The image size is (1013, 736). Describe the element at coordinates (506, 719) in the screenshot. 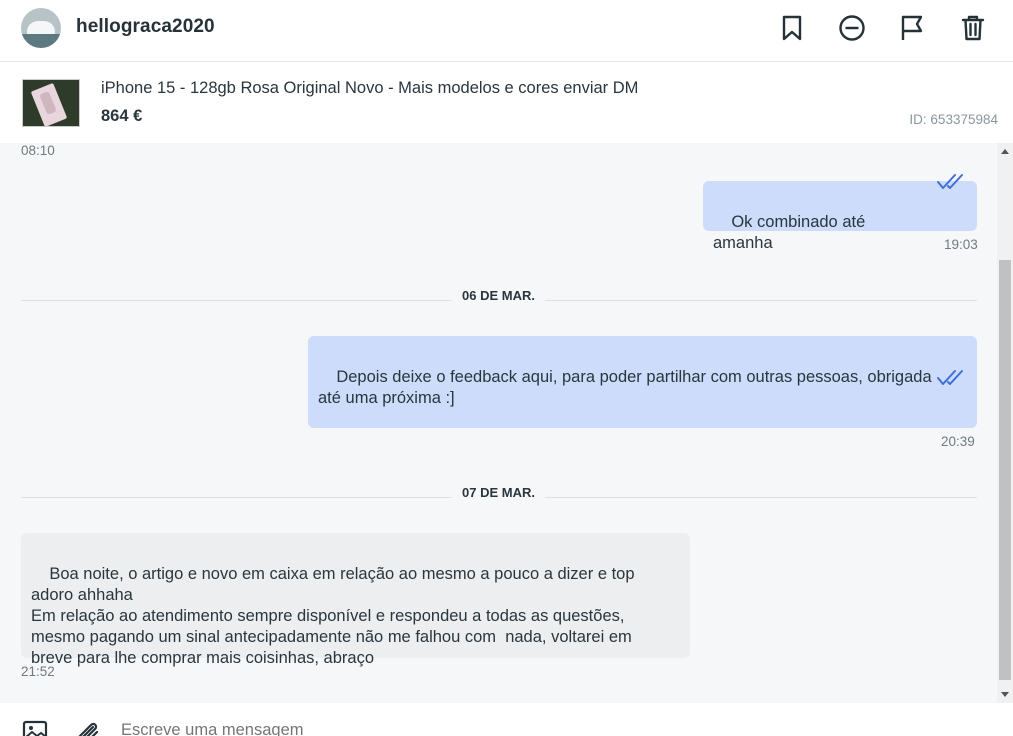

I see `message-composer` at that location.